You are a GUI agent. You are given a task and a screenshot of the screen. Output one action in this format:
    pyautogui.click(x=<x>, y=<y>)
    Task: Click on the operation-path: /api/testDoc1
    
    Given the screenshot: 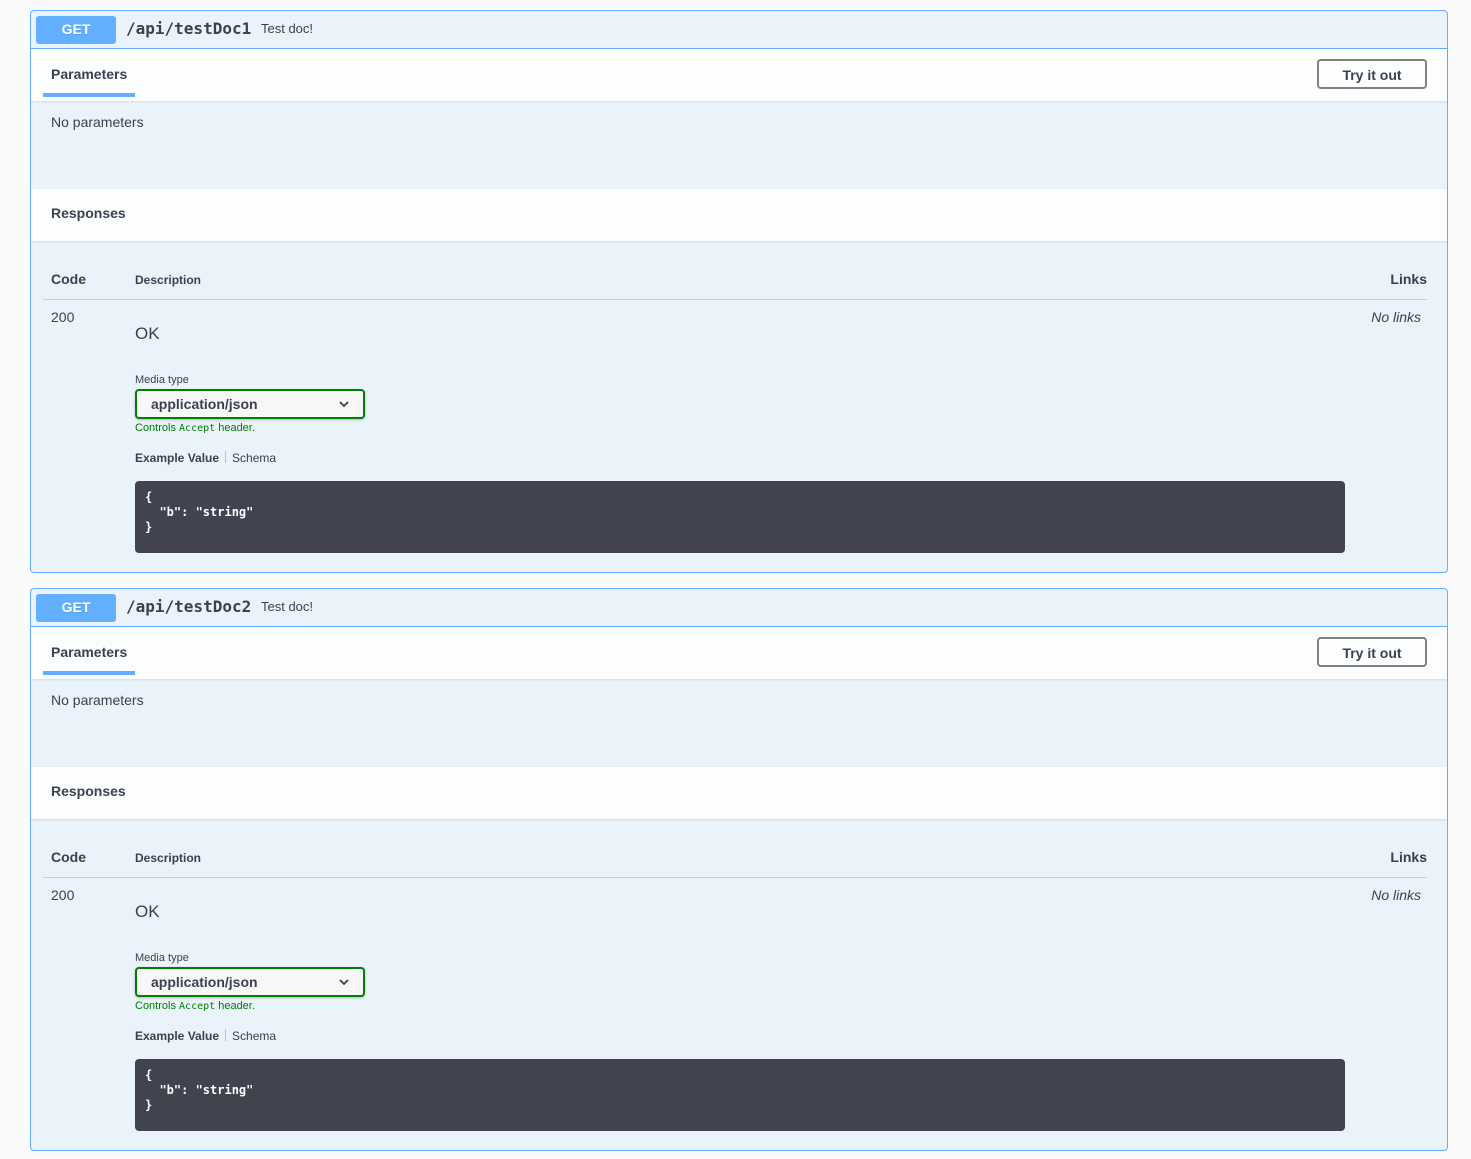 What is the action you would take?
    pyautogui.click(x=189, y=28)
    